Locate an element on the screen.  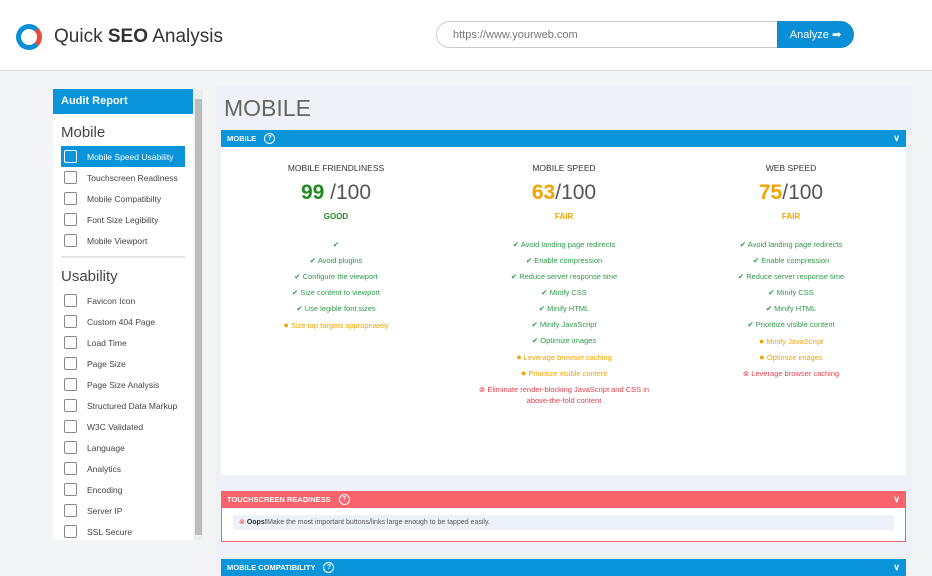
sidebar-item: Page Size Analysis is located at coordinates (123, 384).